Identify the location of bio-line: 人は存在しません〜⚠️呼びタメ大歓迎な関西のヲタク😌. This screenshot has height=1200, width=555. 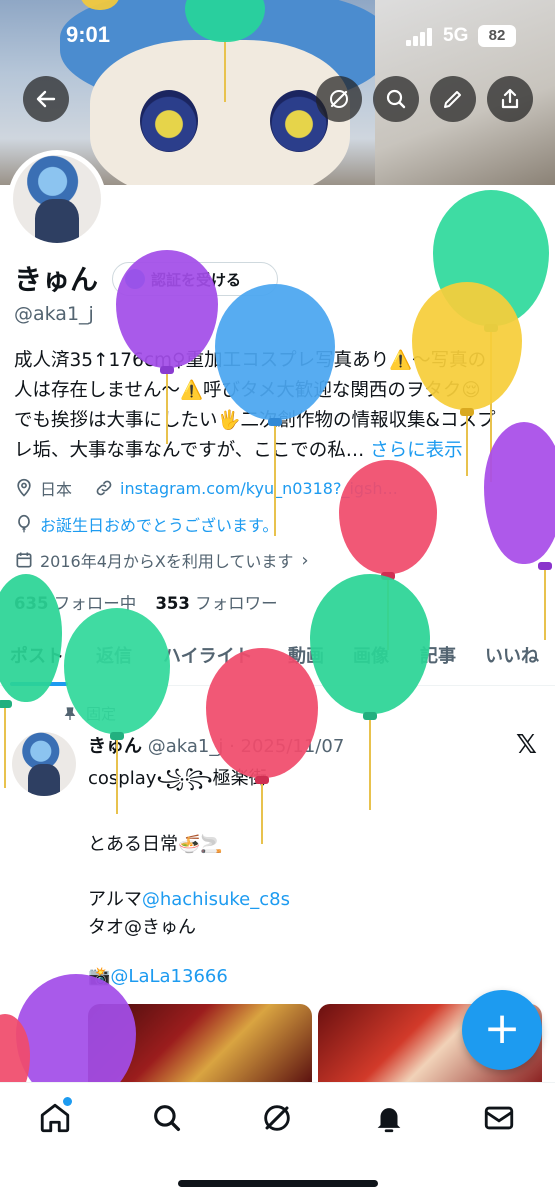
(247, 390).